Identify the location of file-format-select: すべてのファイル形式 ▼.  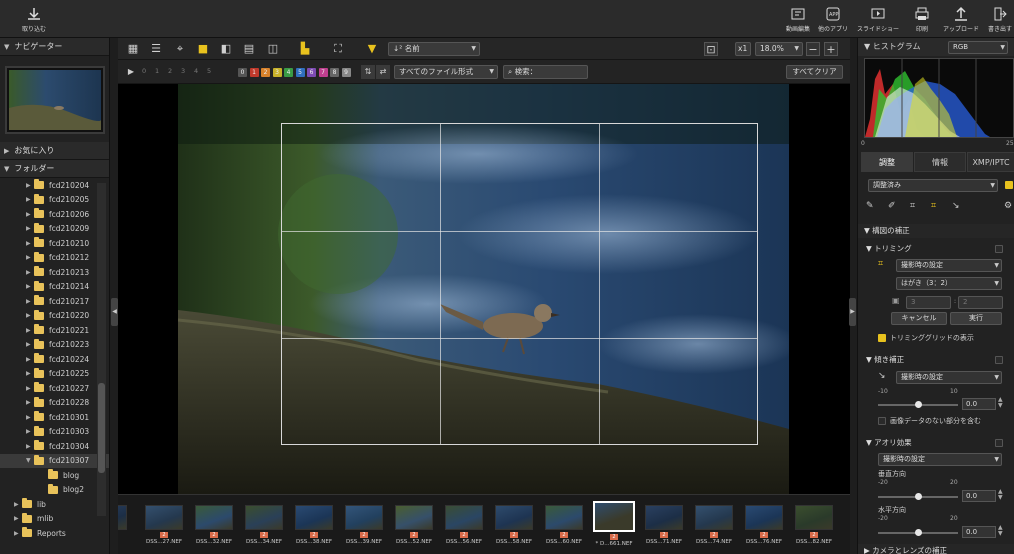
(446, 72).